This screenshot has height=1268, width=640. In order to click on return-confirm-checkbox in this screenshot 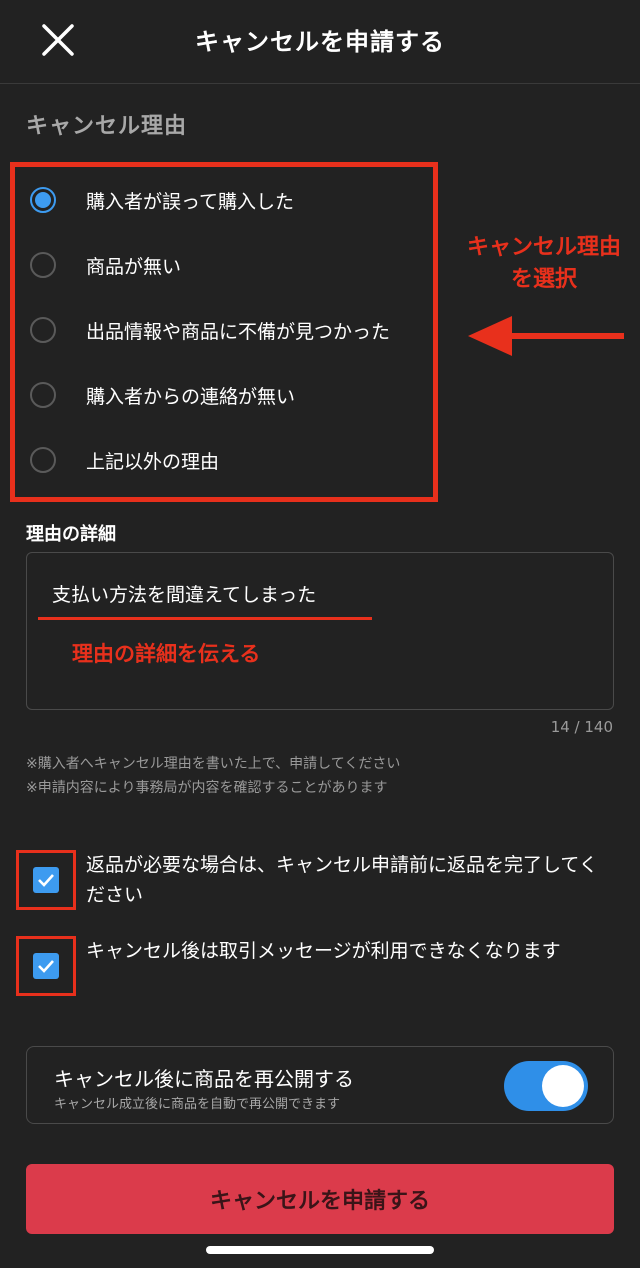, I will do `click(46, 880)`.